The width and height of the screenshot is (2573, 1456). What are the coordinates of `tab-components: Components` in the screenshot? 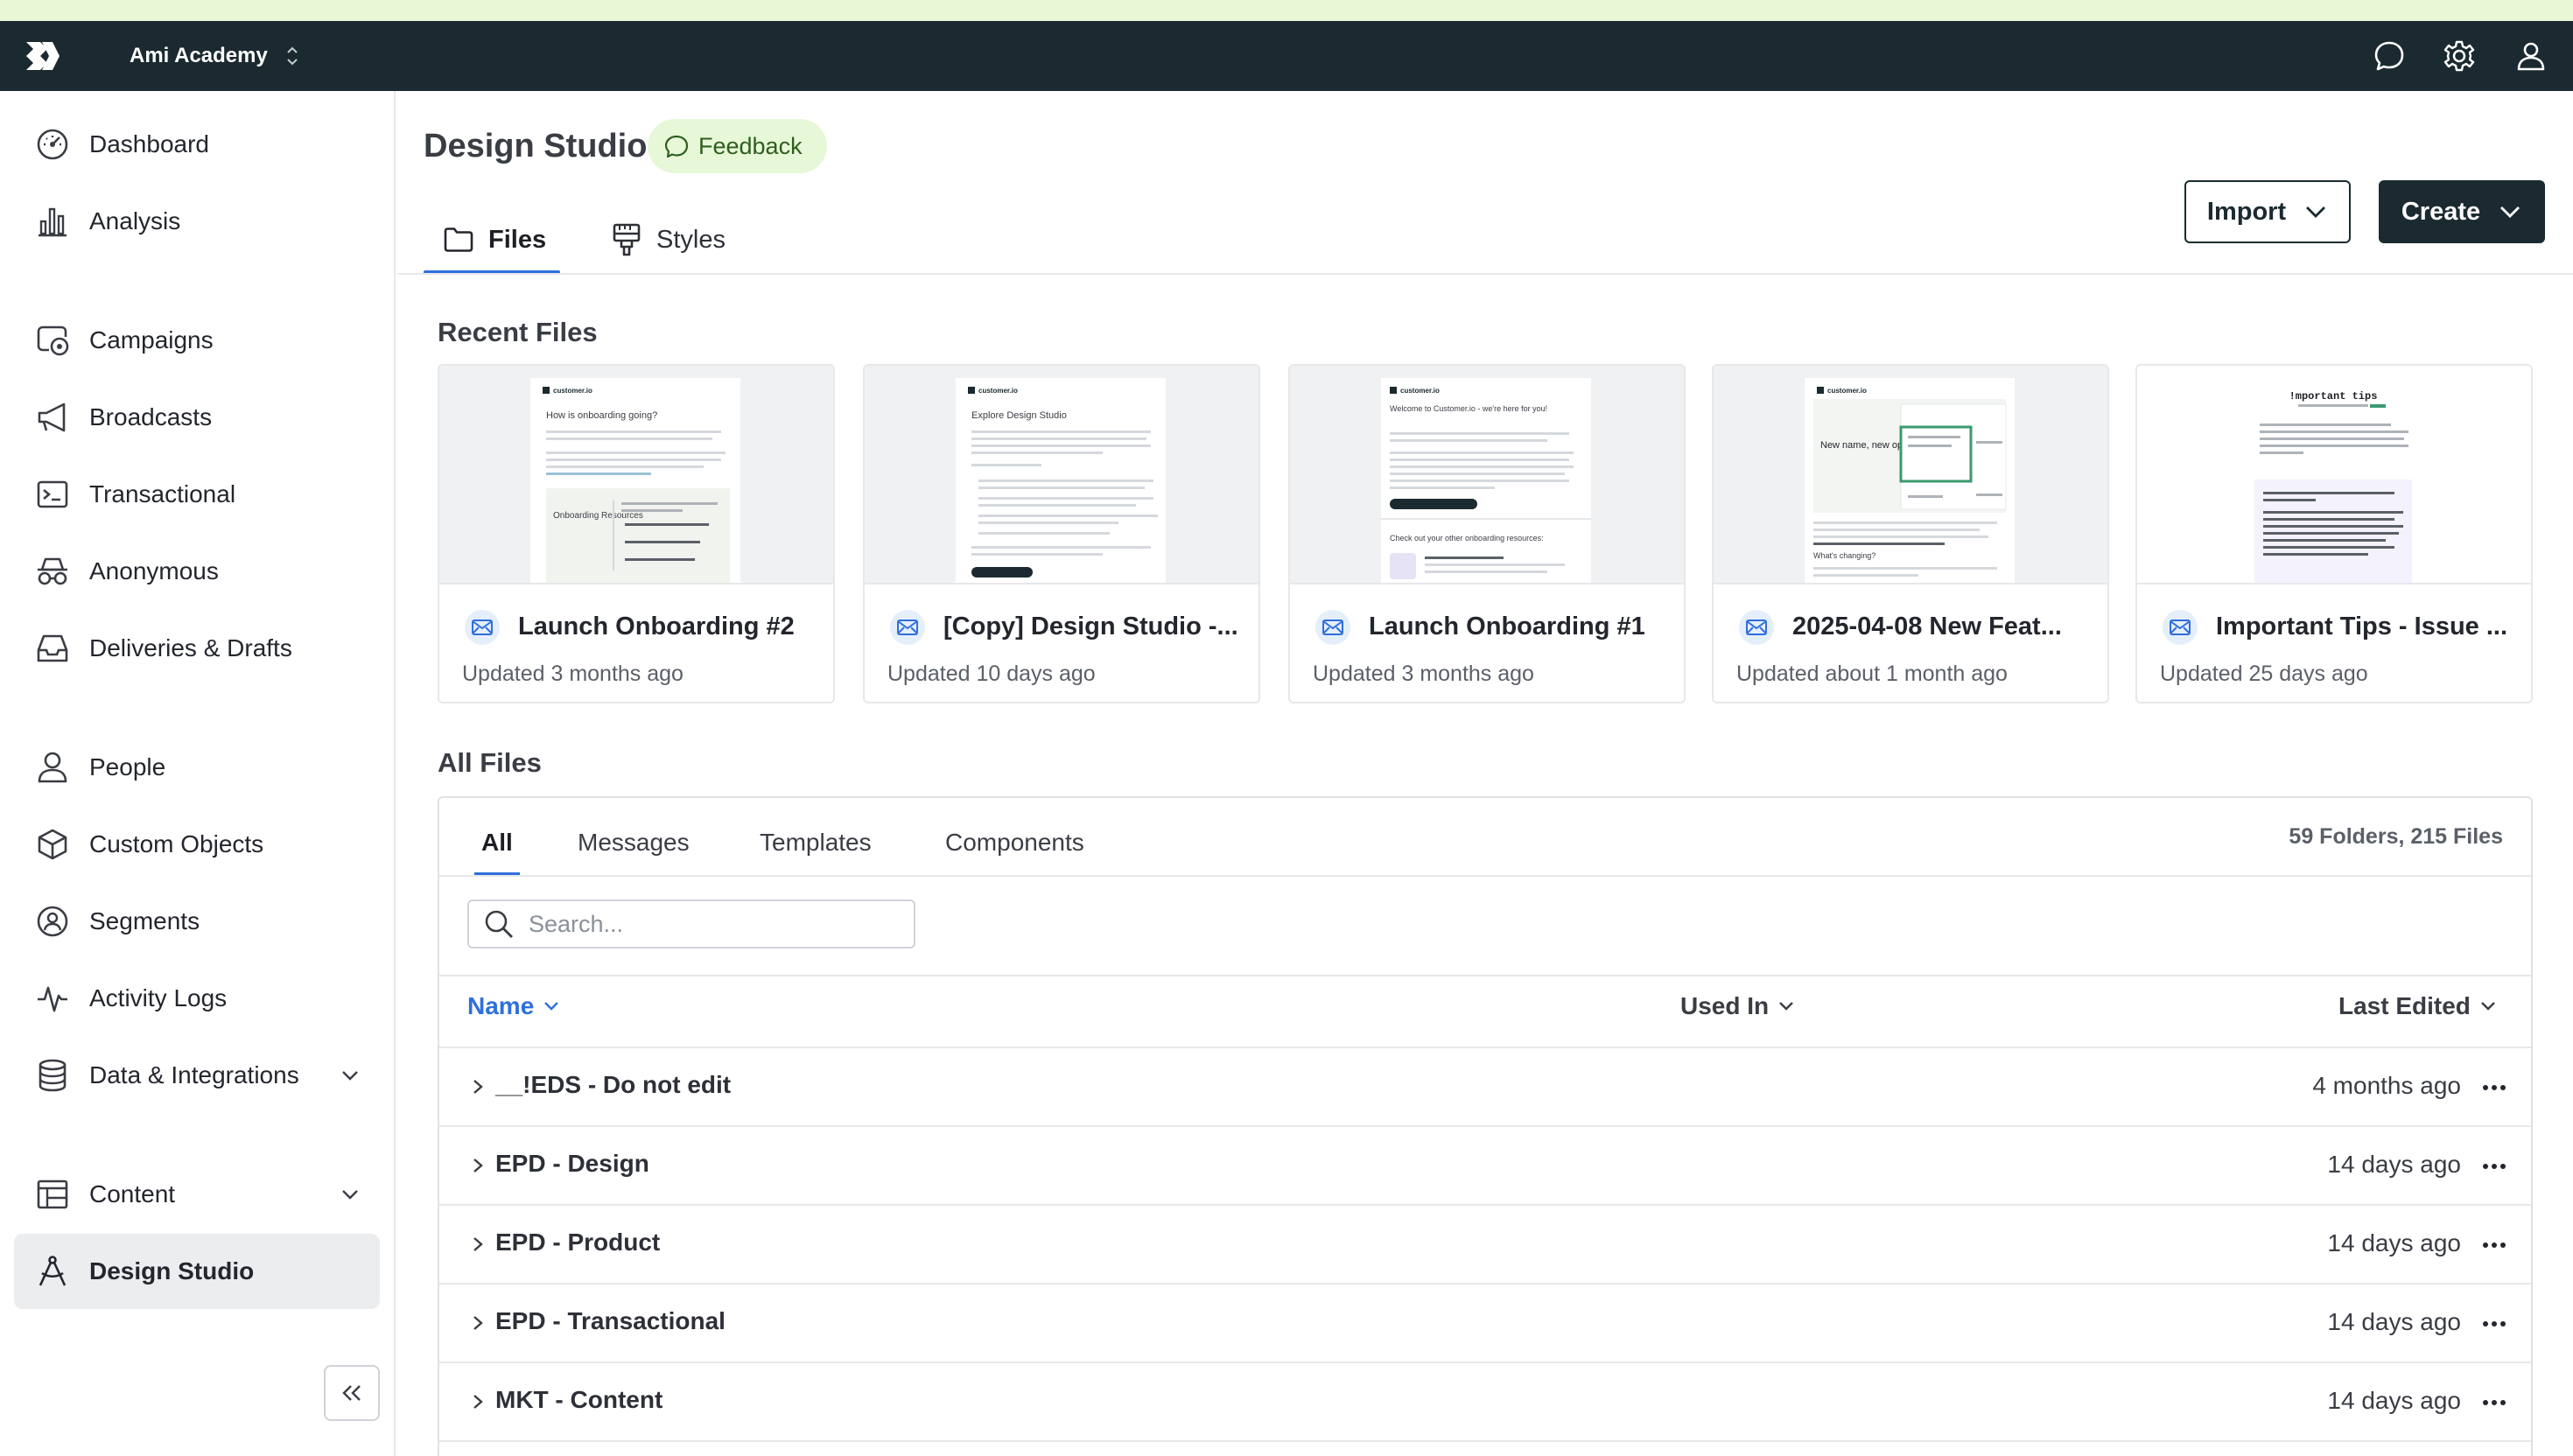 It's located at (1014, 842).